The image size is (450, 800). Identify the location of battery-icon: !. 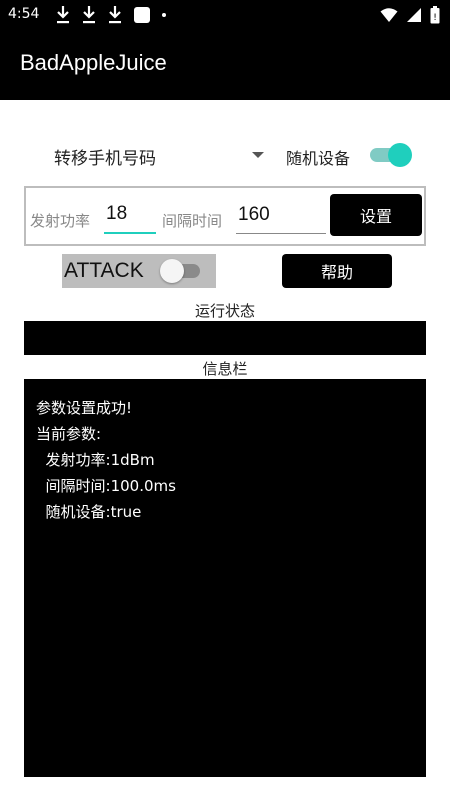
(435, 15).